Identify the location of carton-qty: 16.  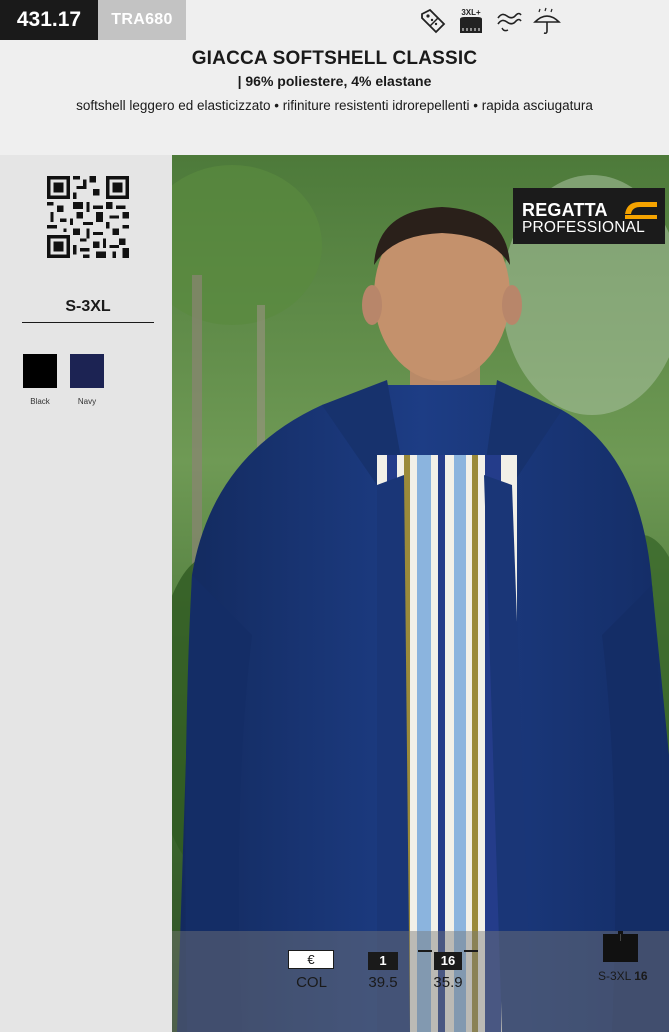
(641, 976).